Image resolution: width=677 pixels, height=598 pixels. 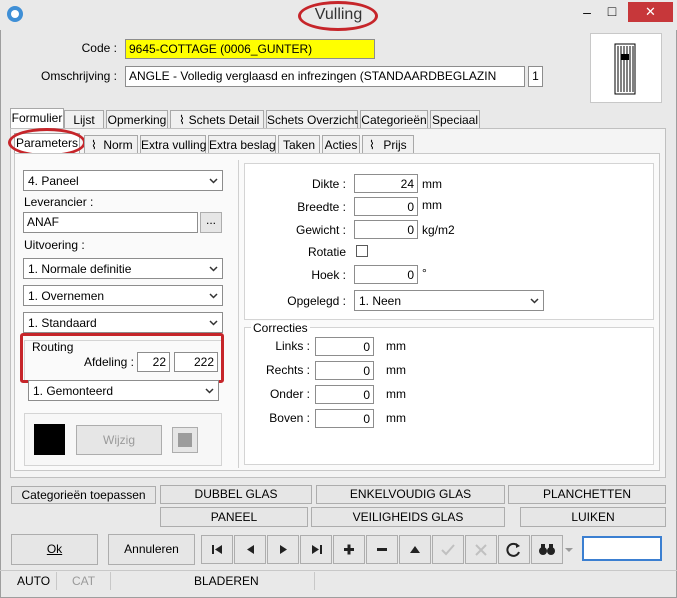 What do you see at coordinates (217, 549) in the screenshot?
I see `first-record-button` at bounding box center [217, 549].